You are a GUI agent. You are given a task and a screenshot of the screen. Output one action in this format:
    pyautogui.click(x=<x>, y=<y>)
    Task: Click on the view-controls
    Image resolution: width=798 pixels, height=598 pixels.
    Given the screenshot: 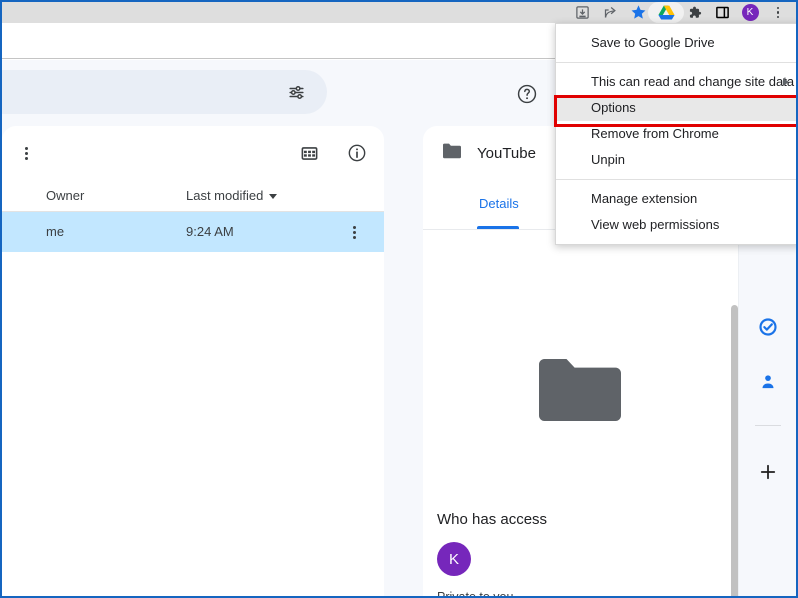 What is the action you would take?
    pyautogui.click(x=333, y=153)
    